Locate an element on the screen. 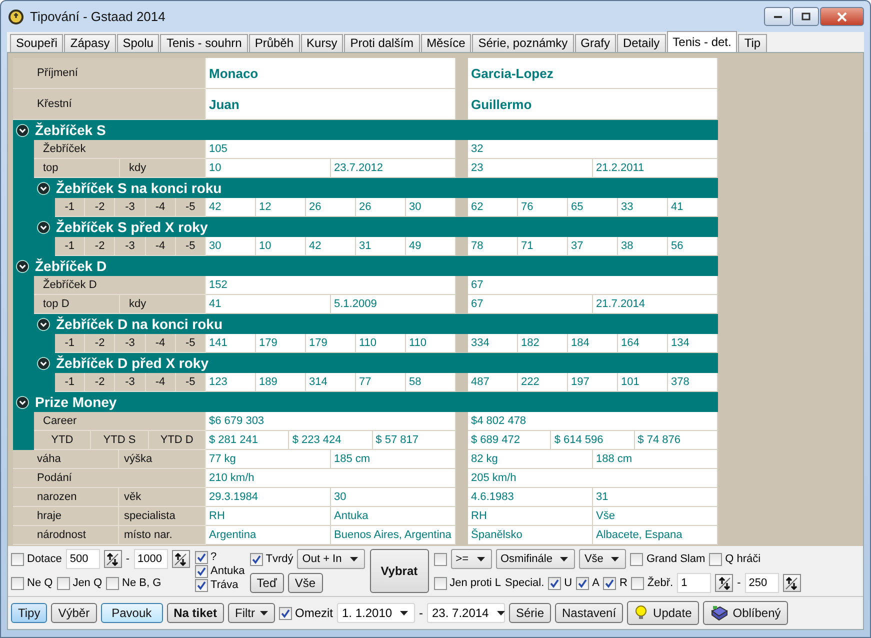 The height and width of the screenshot is (638, 871). tab: Měsíce is located at coordinates (446, 43).